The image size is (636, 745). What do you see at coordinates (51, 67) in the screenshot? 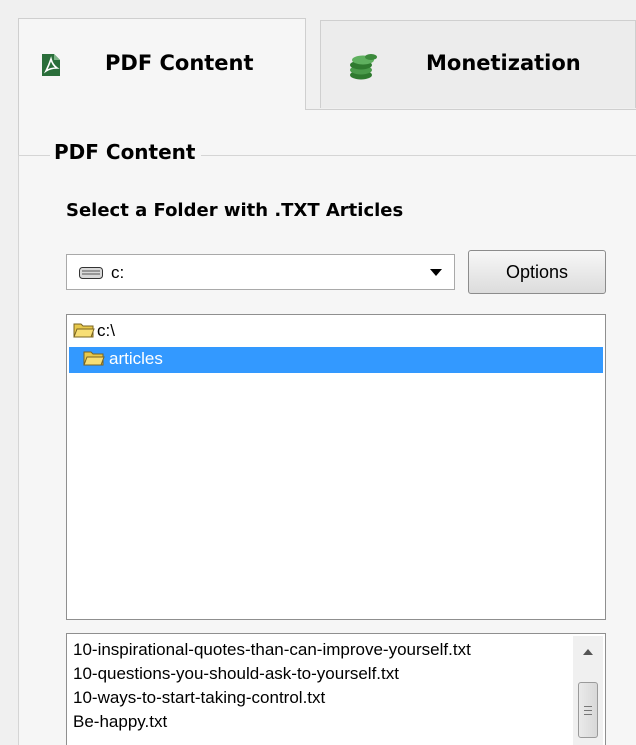
I see `pdf-icon` at bounding box center [51, 67].